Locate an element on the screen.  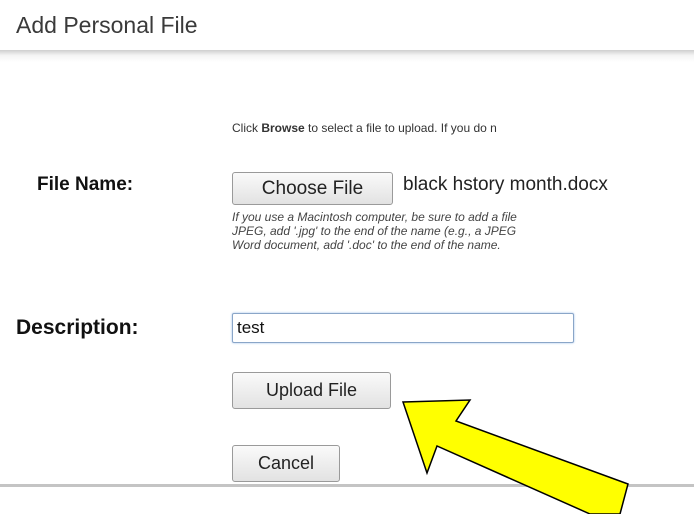
yellow-arrow-icon is located at coordinates (515, 456).